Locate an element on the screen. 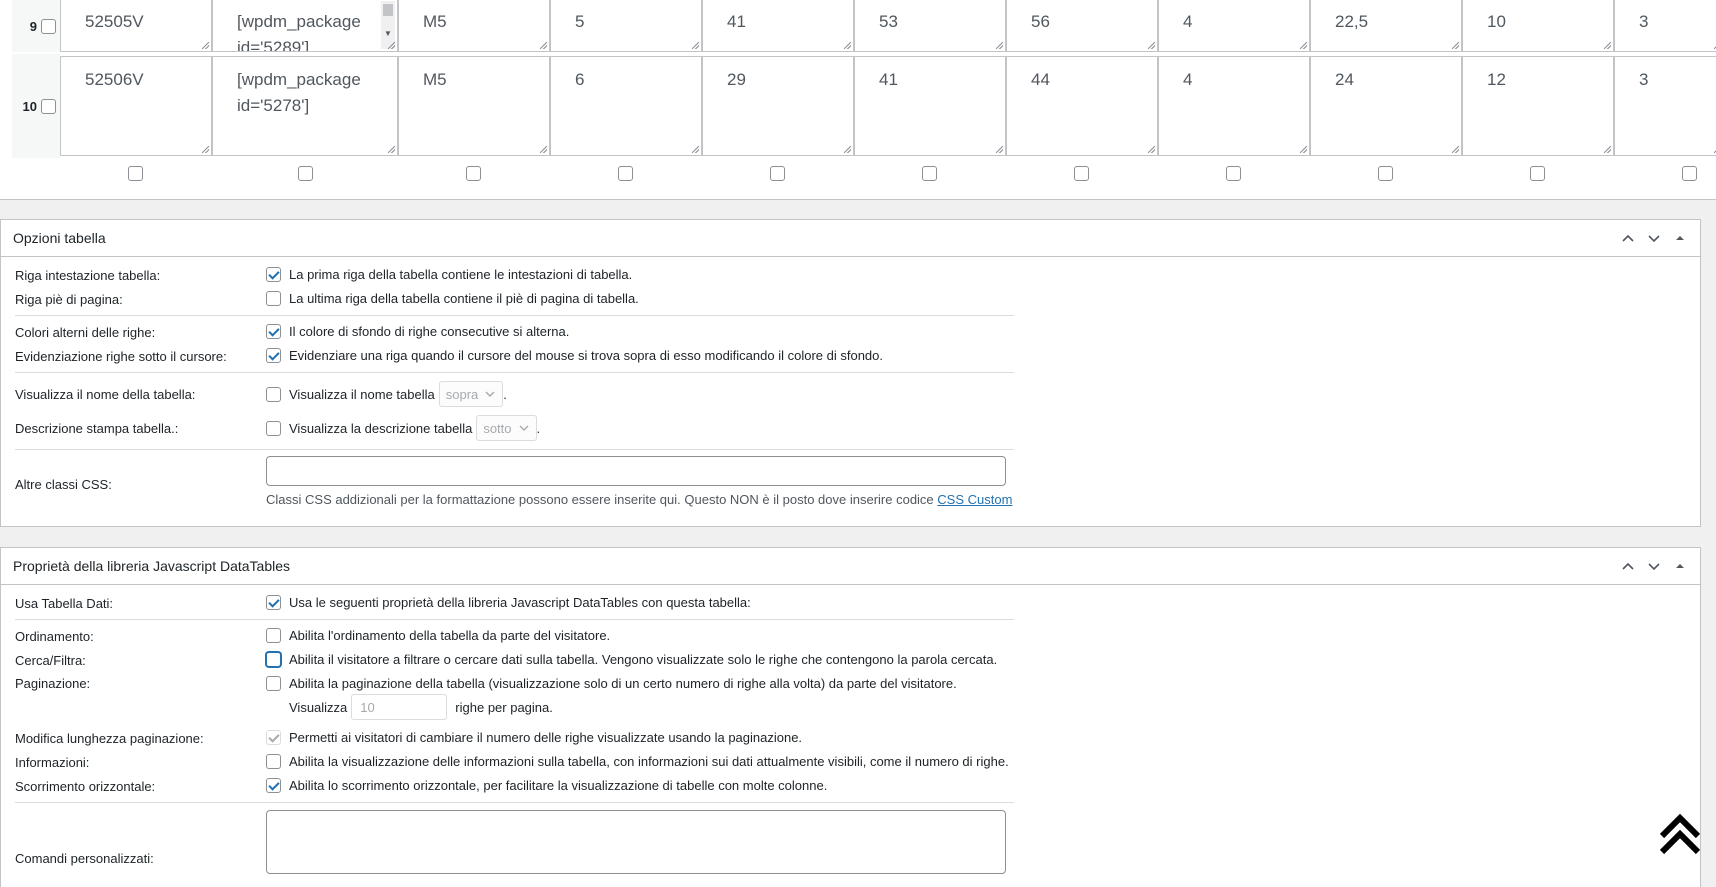 The width and height of the screenshot is (1716, 887). use-datatables-checkbox is located at coordinates (273, 602).